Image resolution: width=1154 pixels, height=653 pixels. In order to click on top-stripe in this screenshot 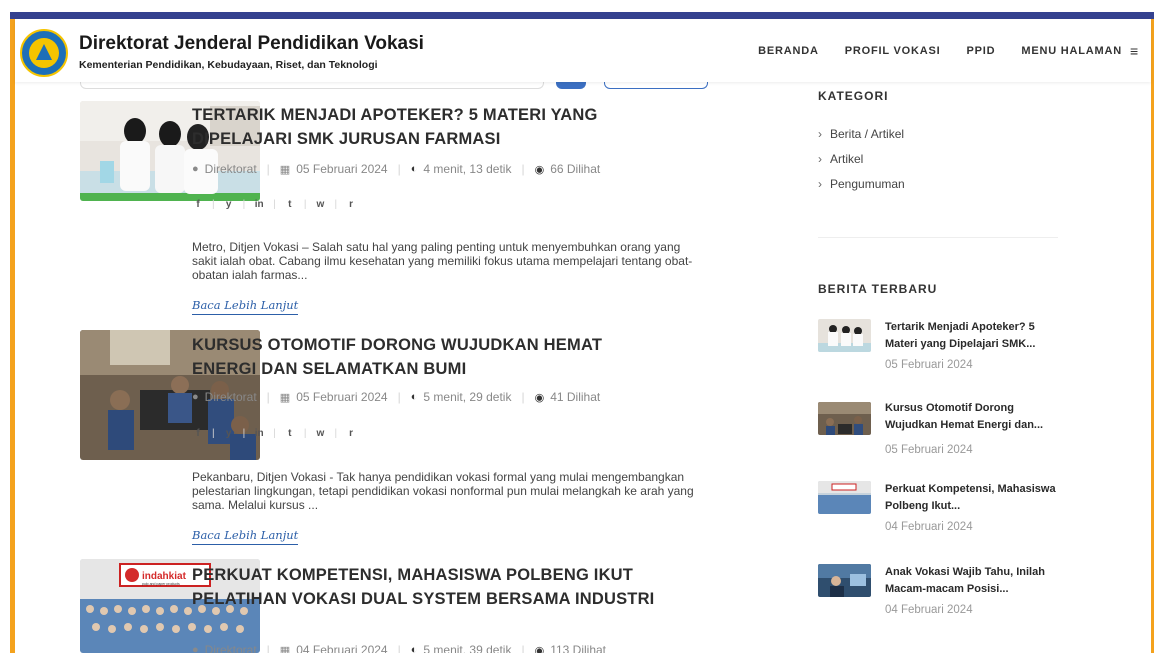, I will do `click(582, 15)`.